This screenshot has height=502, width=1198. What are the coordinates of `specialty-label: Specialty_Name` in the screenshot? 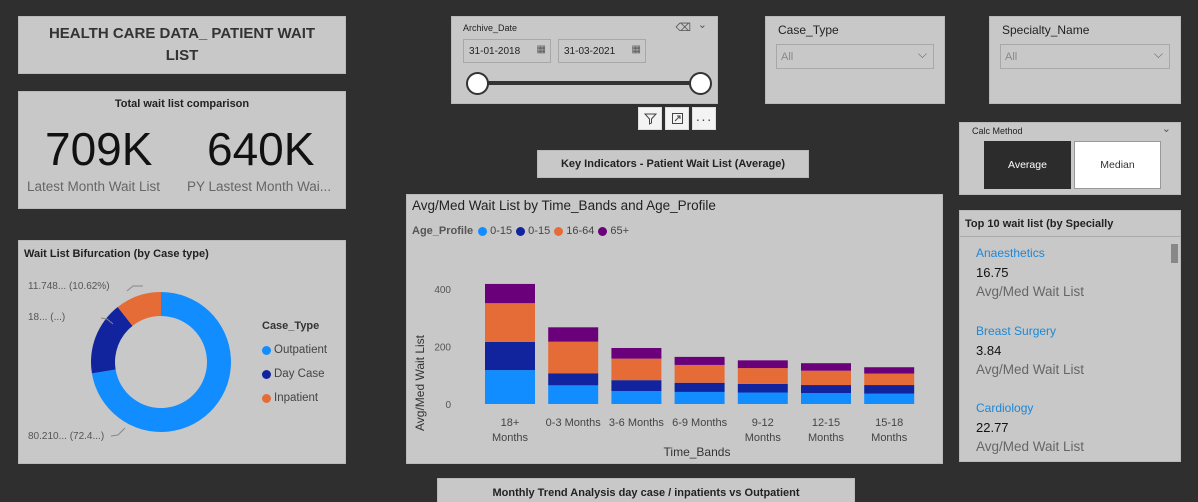 It's located at (1046, 30).